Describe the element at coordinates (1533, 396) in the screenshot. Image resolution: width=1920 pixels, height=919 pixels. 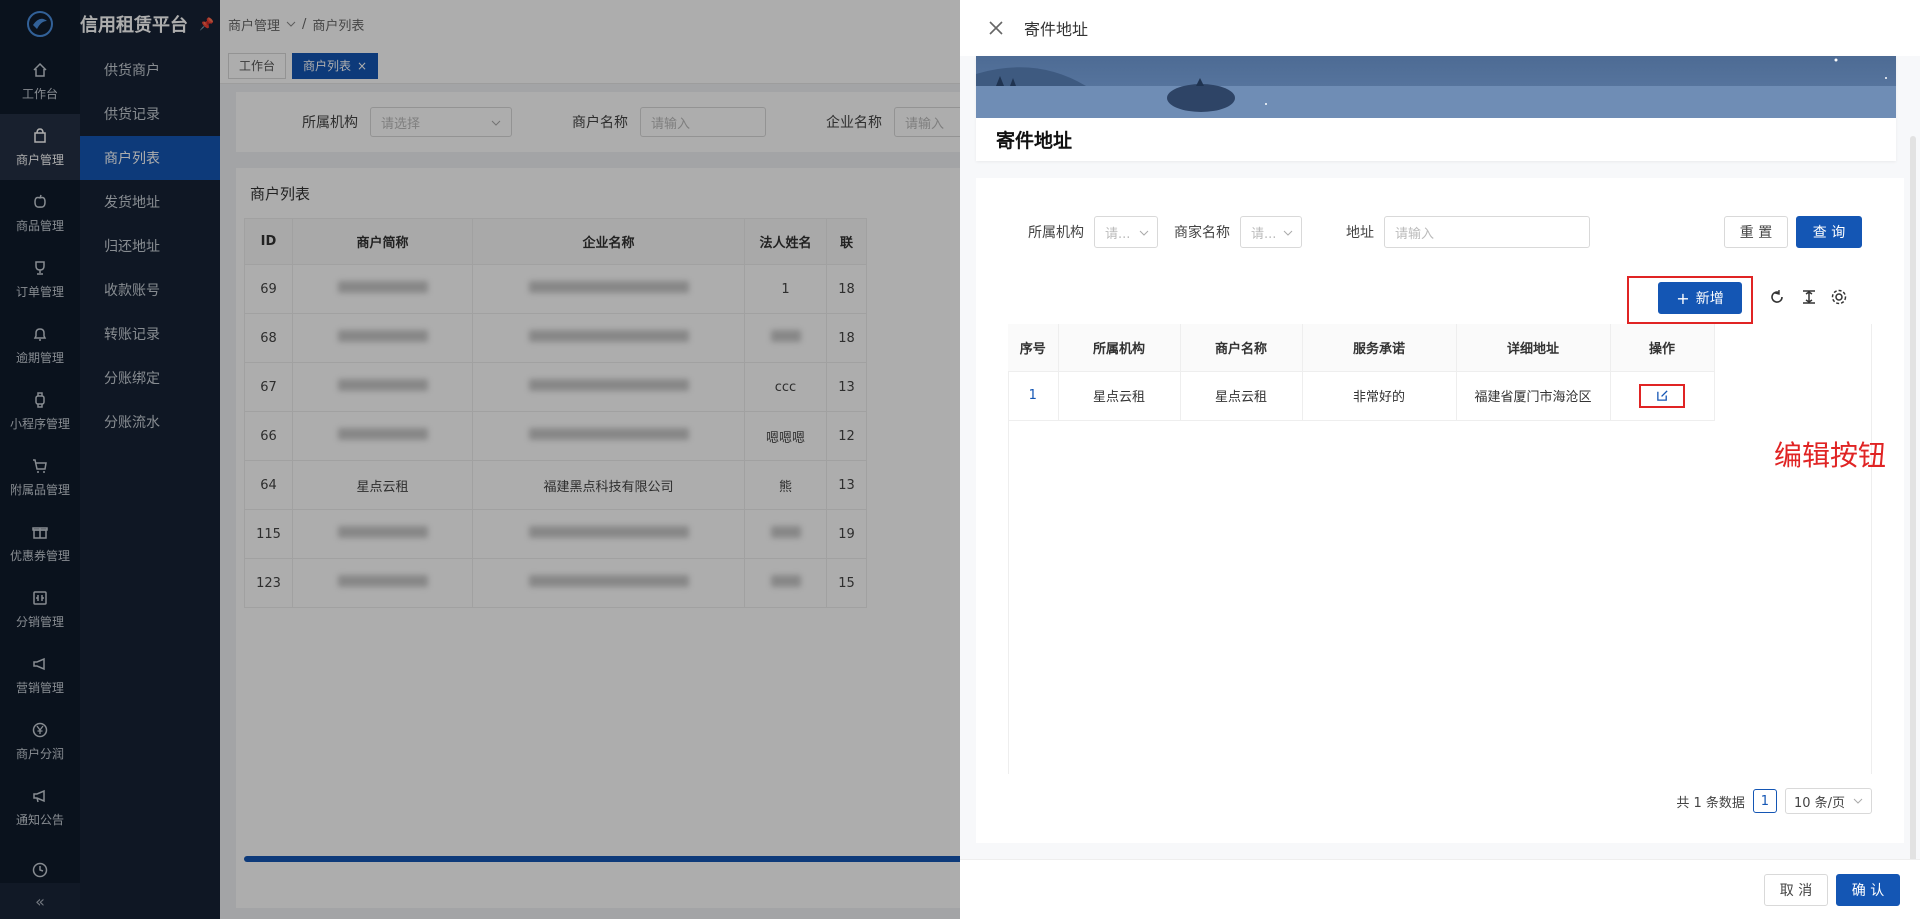
I see `table-cell: 福建省厦门市海沧区` at that location.